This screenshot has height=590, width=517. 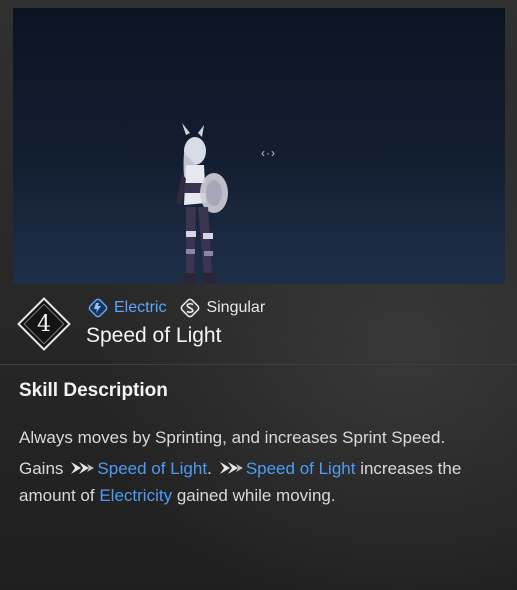 What do you see at coordinates (154, 335) in the screenshot?
I see `skill-name: Speed of Light` at bounding box center [154, 335].